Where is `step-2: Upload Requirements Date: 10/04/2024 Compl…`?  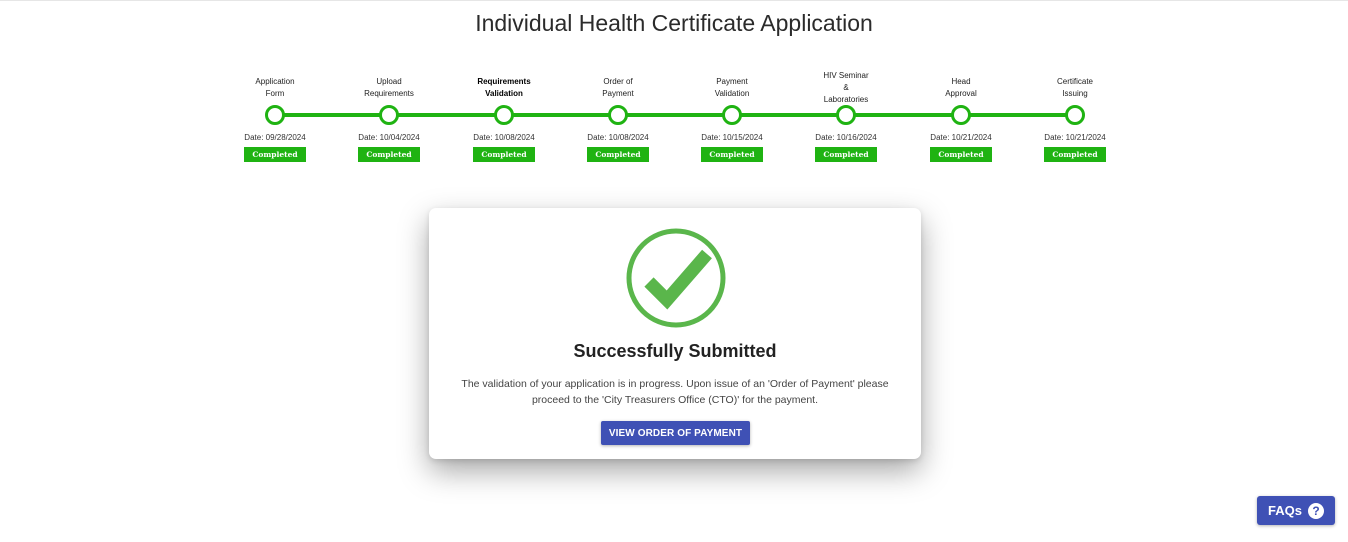 step-2: Upload Requirements Date: 10/04/2024 Compl… is located at coordinates (389, 85).